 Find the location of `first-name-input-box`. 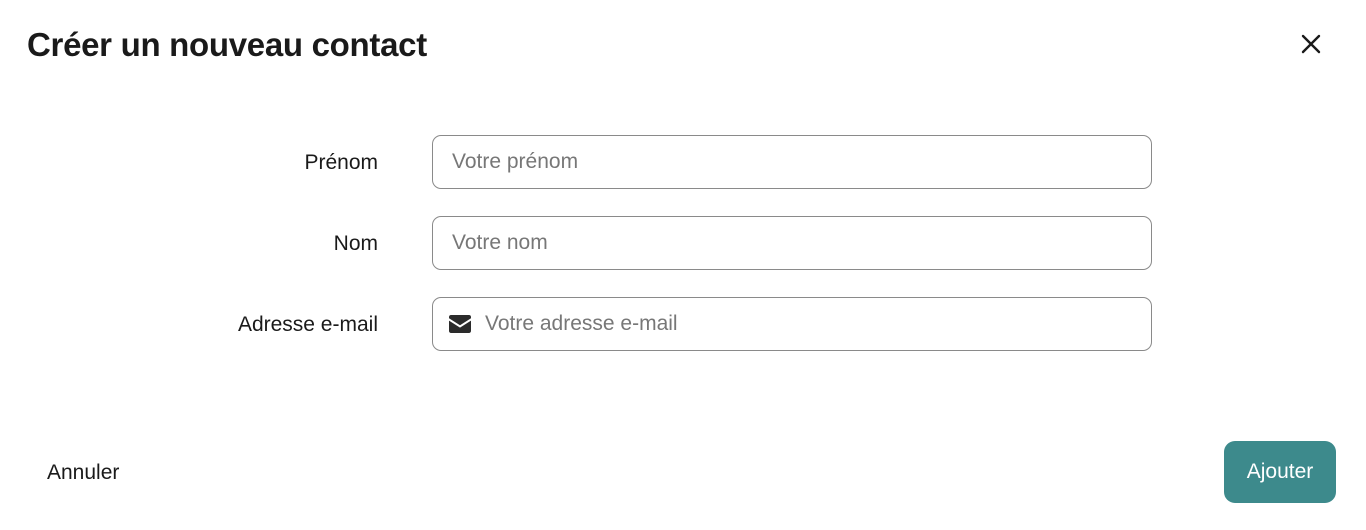

first-name-input-box is located at coordinates (792, 162).